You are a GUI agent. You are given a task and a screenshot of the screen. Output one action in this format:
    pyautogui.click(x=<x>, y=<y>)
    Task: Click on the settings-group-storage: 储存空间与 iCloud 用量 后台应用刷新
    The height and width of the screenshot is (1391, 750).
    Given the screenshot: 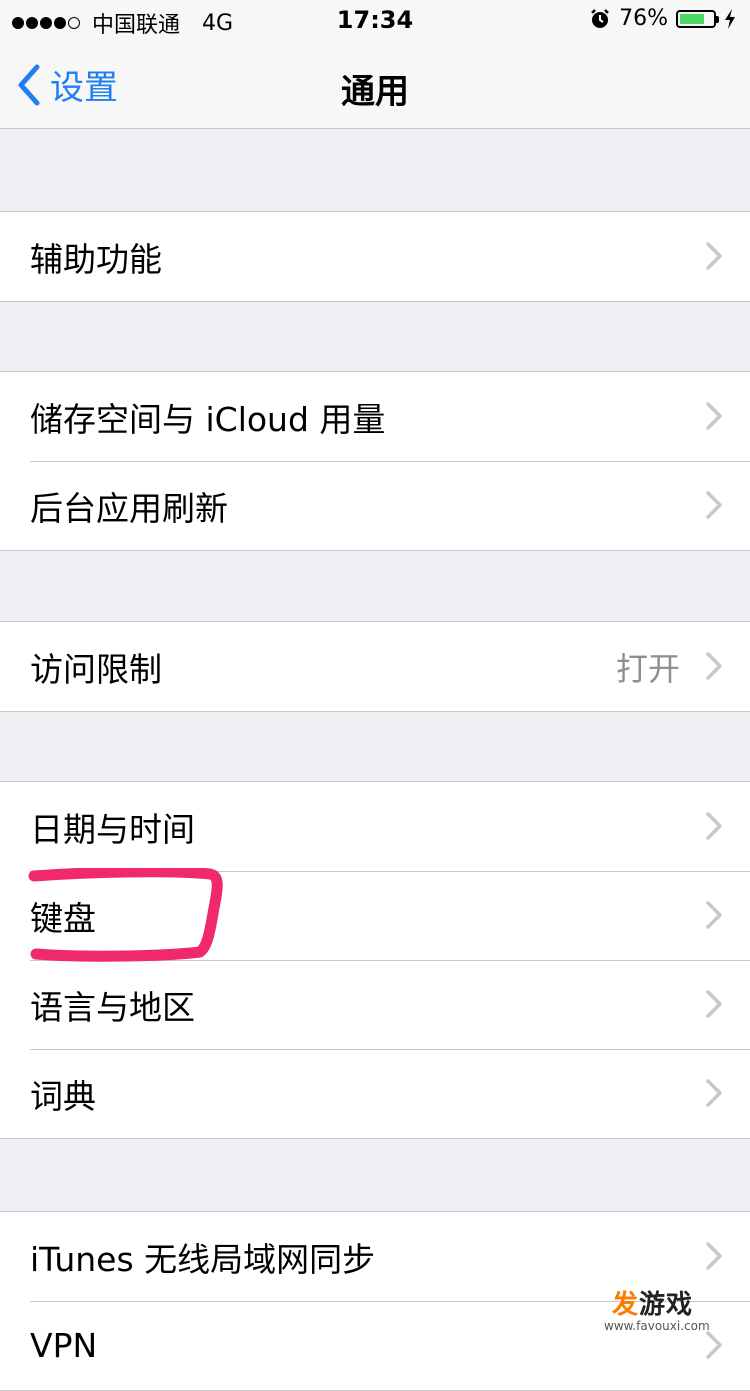 What is the action you would take?
    pyautogui.click(x=375, y=461)
    